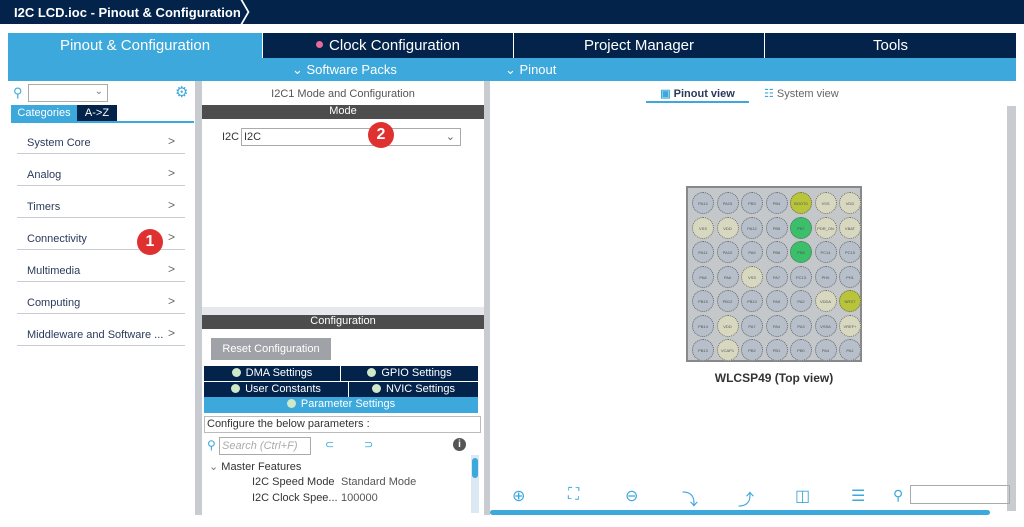 The height and width of the screenshot is (527, 1024). Describe the element at coordinates (703, 203) in the screenshot. I see `chip-pin: PA14` at that location.